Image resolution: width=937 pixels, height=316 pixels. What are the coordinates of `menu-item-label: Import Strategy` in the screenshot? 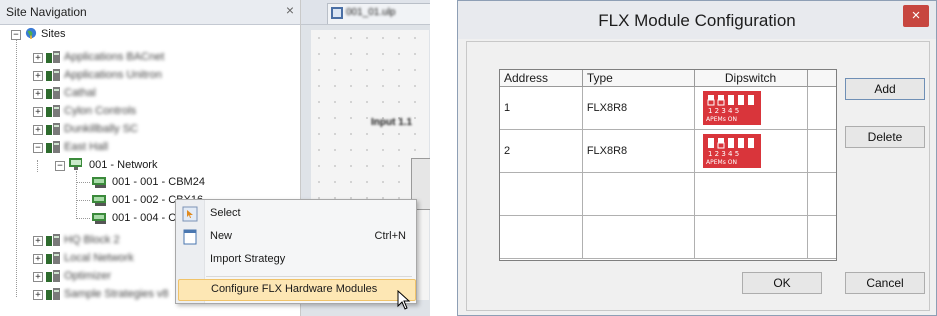 It's located at (248, 259).